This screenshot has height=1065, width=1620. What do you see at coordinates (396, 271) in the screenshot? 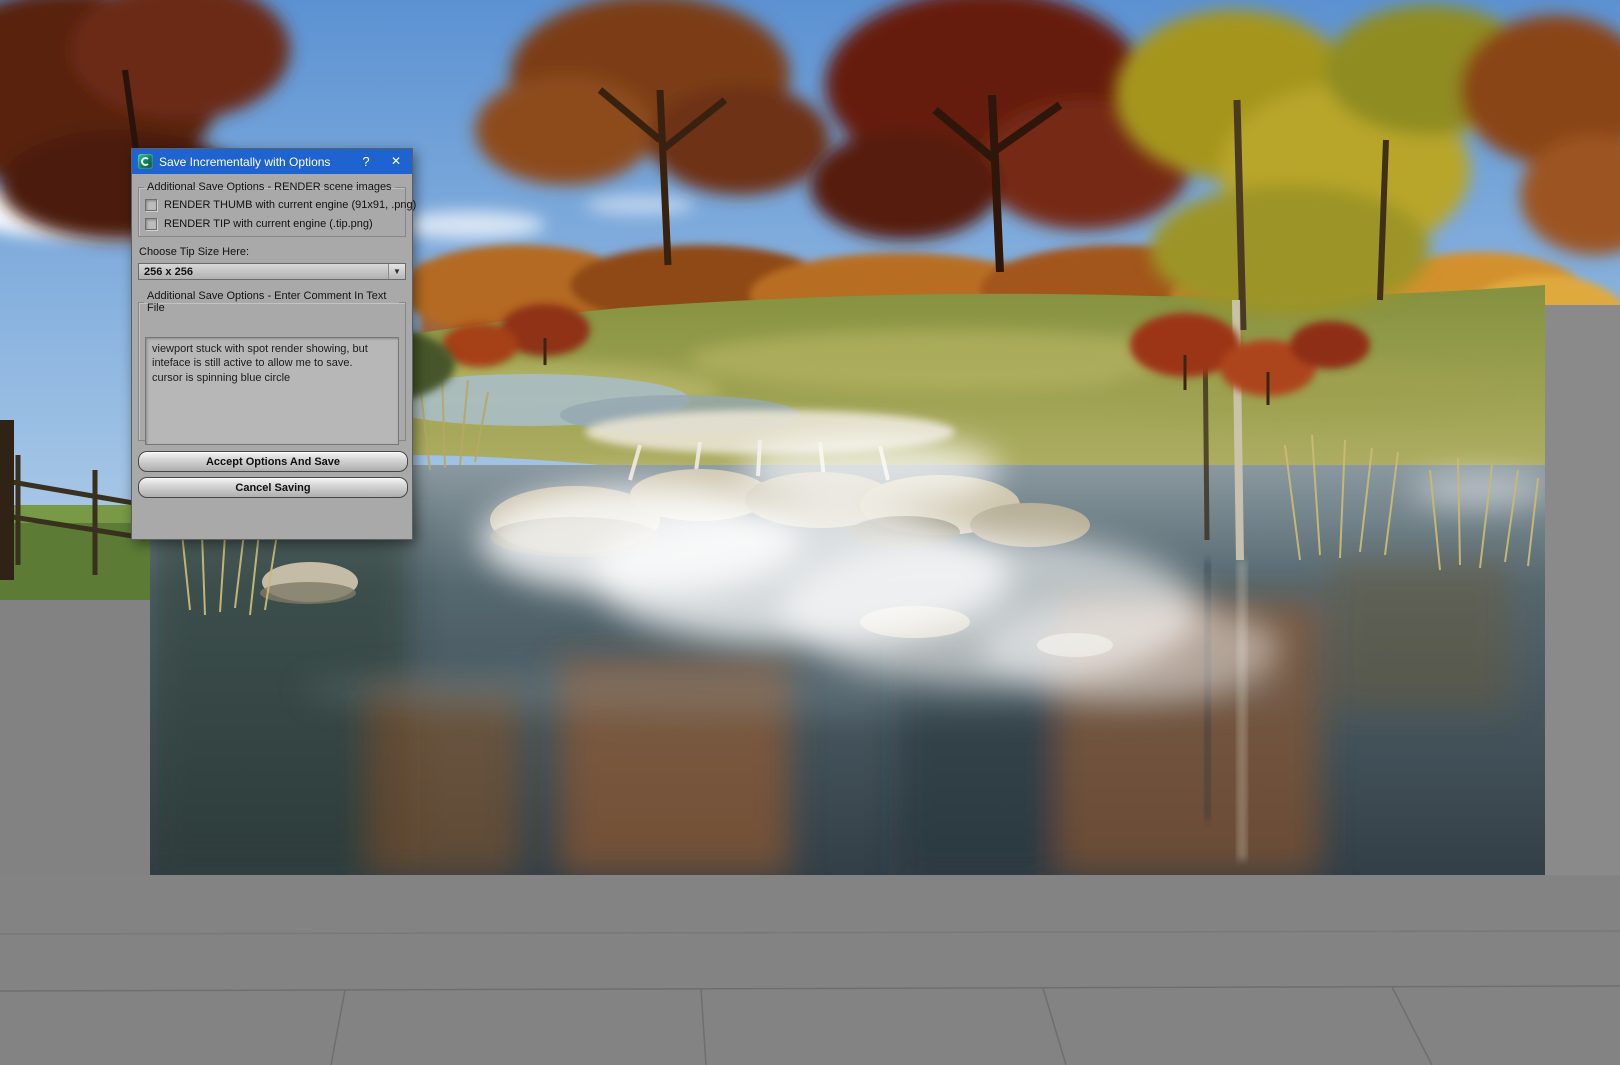
I see `chevron-down-icon: ▼` at bounding box center [396, 271].